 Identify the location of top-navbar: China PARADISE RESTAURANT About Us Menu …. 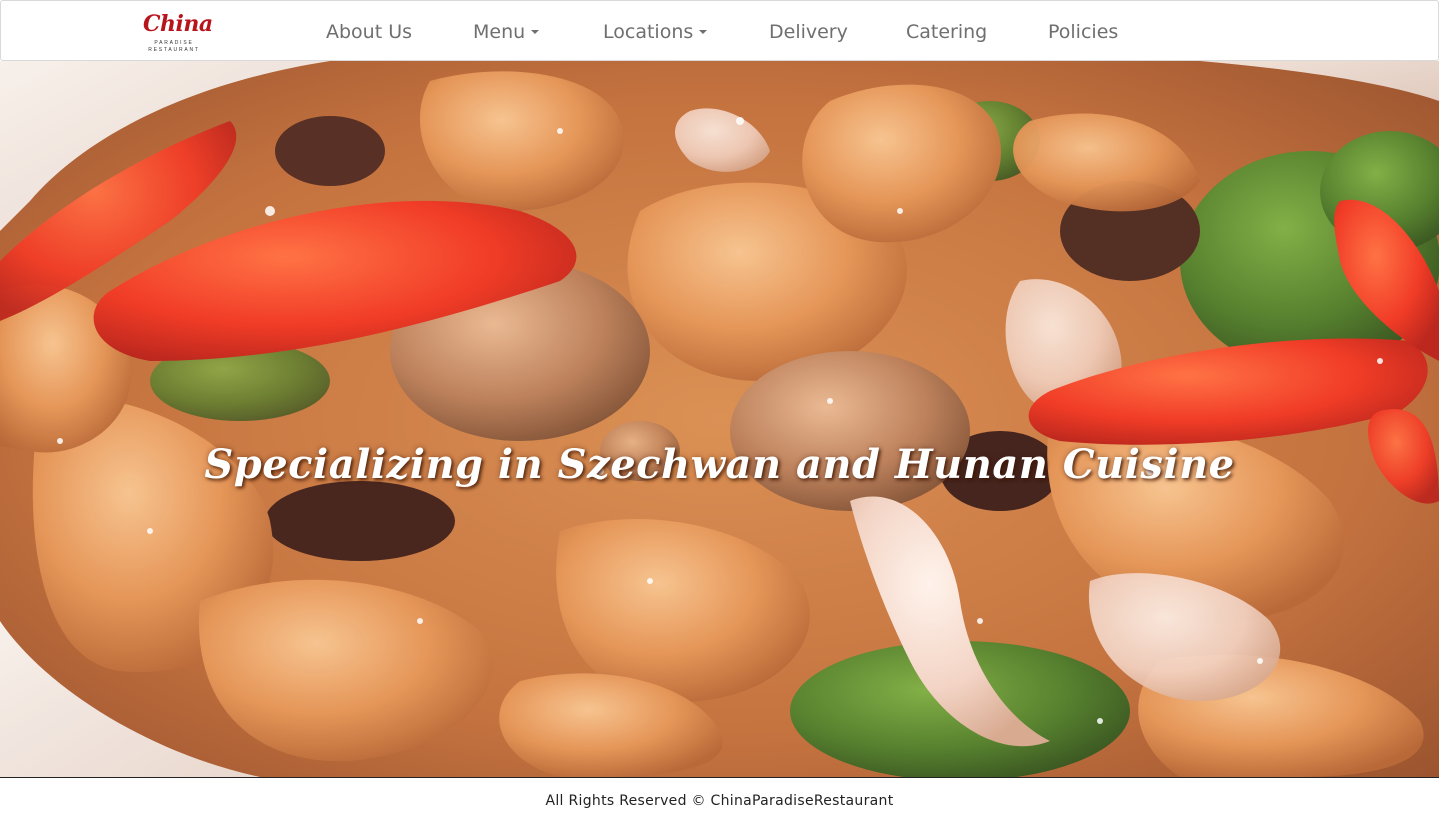
(719, 30).